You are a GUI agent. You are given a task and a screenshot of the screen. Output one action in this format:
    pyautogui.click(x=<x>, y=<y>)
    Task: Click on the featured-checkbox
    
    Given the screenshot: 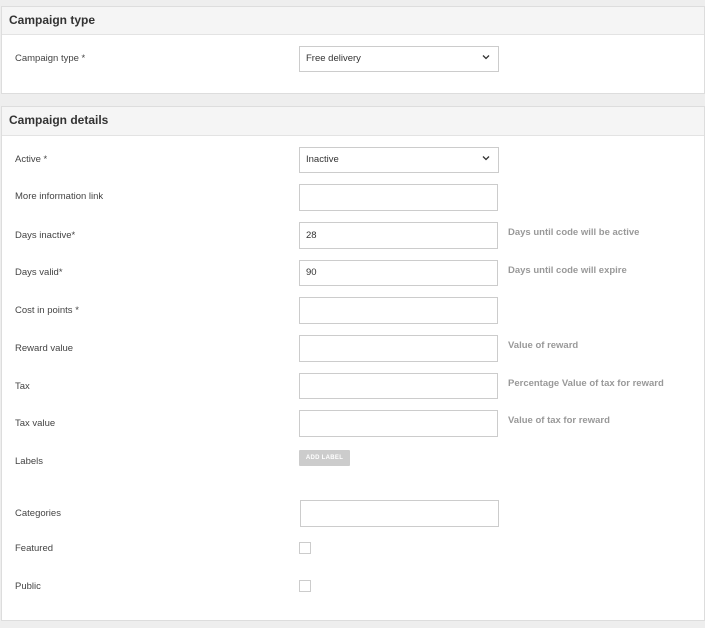 What is the action you would take?
    pyautogui.click(x=305, y=548)
    